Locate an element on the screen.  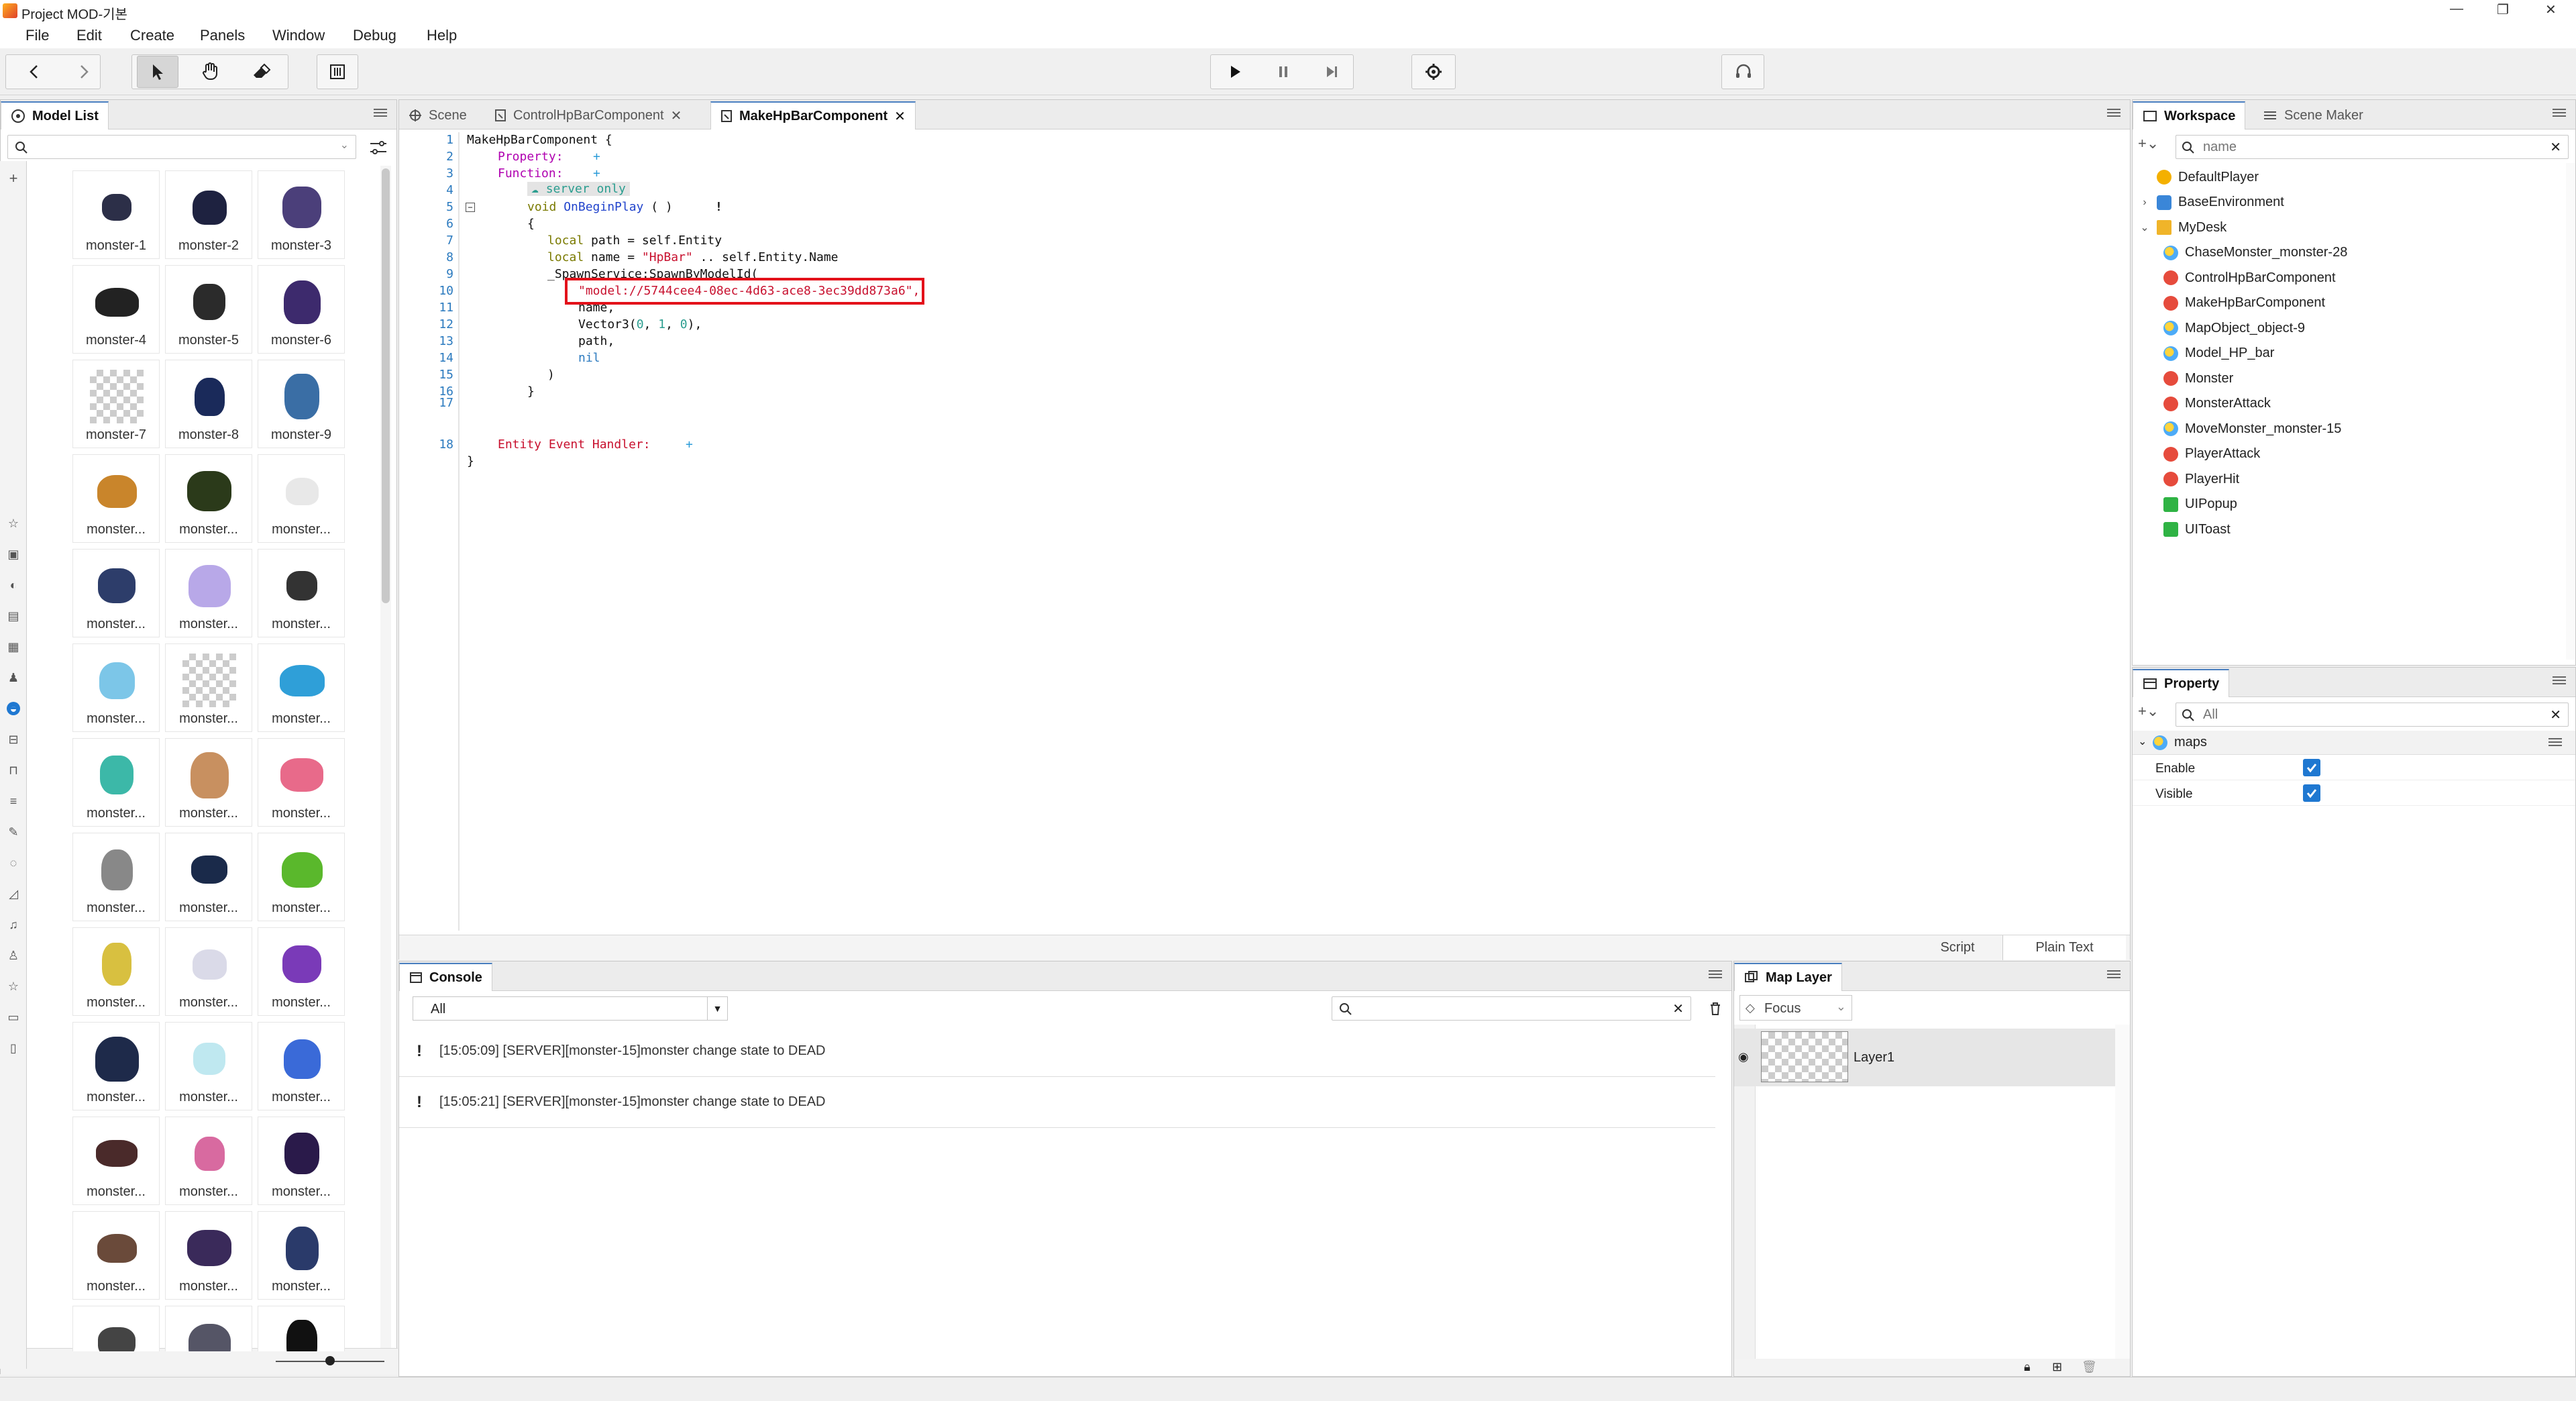
model-search-box: ⌄ is located at coordinates (181, 147).